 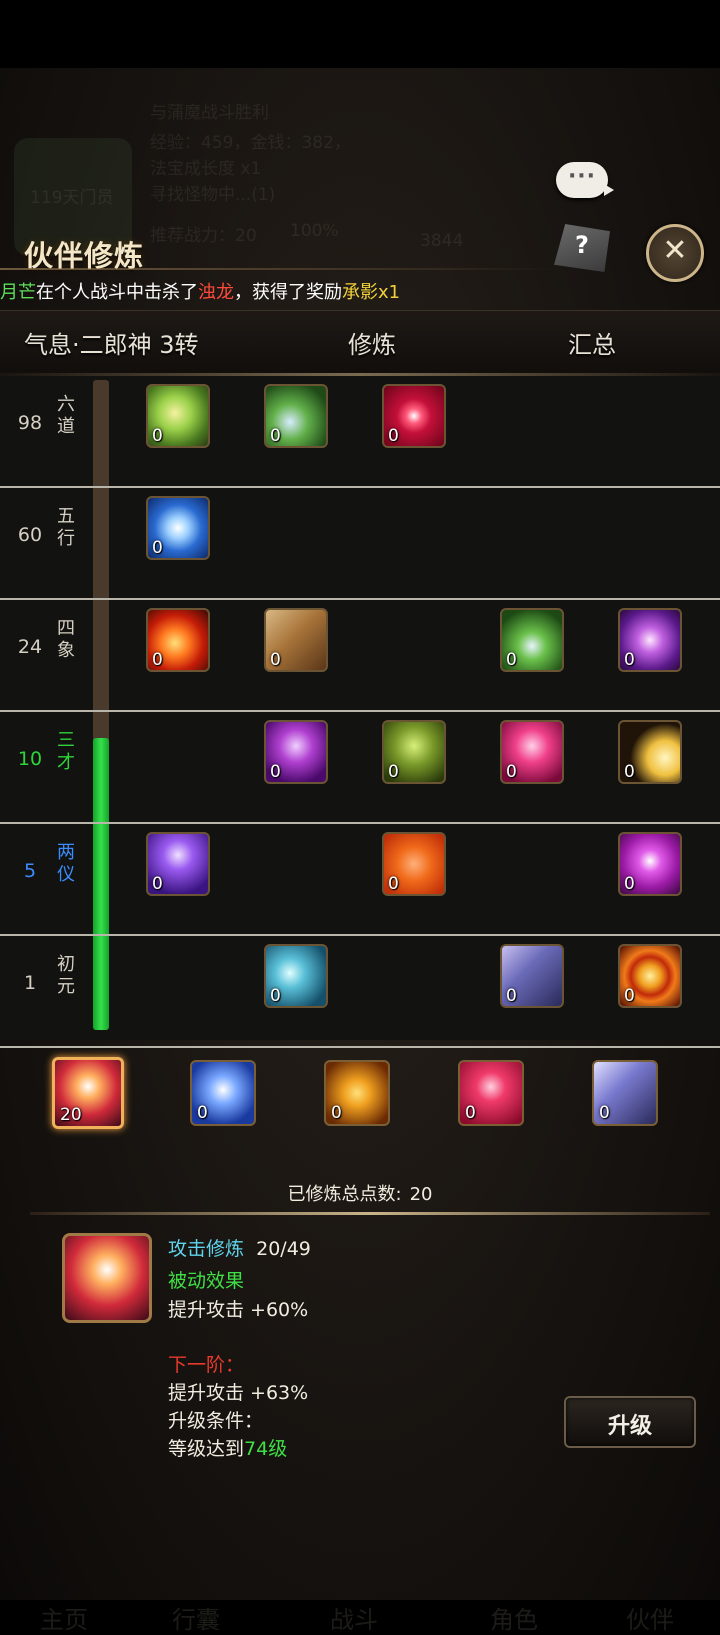 I want to click on tier-row-60: 60 五 行 0, so click(x=360, y=544).